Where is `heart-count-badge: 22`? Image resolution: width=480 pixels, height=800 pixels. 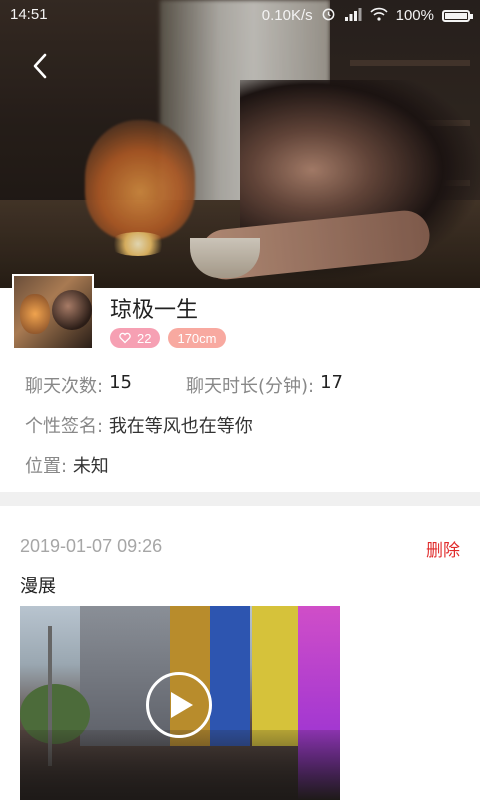
heart-count-badge: 22 is located at coordinates (135, 338).